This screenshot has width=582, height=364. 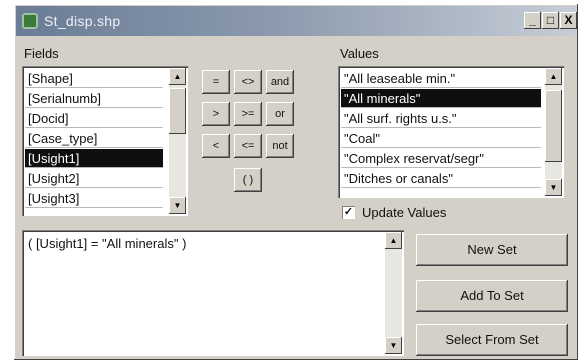 What do you see at coordinates (550, 20) in the screenshot?
I see `maximize-button: □` at bounding box center [550, 20].